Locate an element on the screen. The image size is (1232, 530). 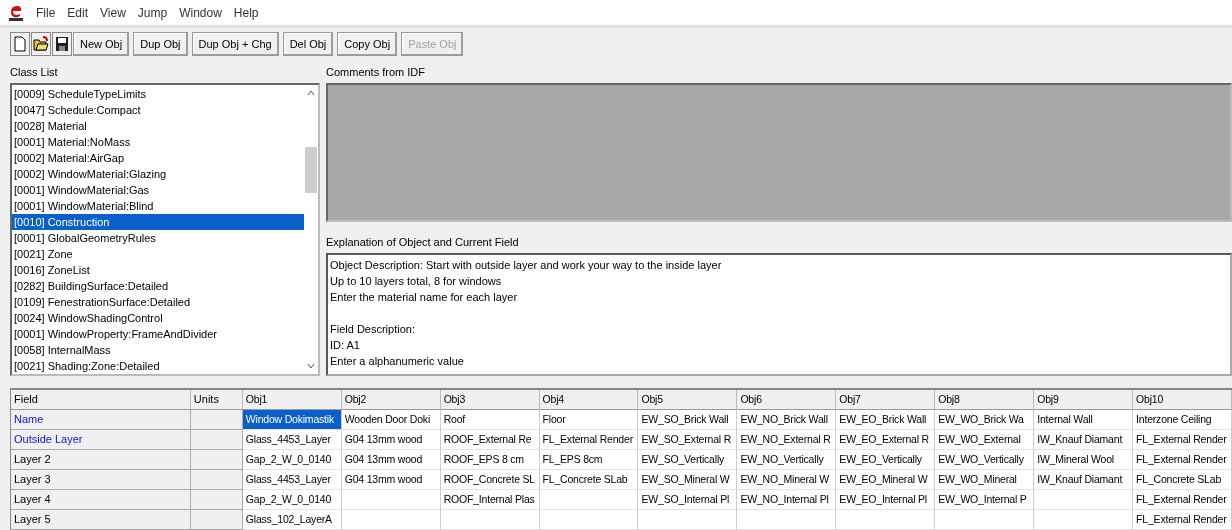
toolbar-button: New Obj is located at coordinates (101, 44).